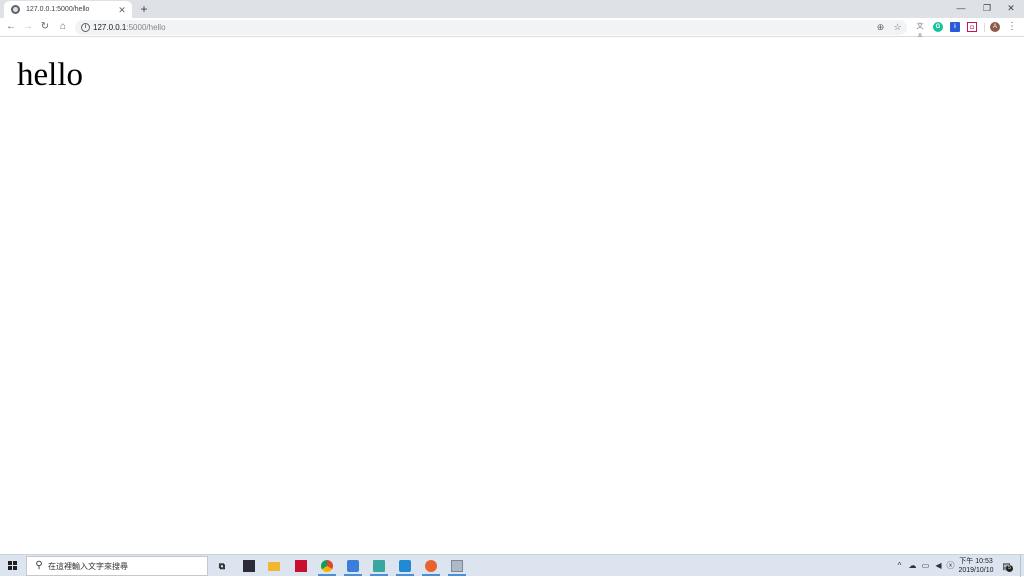  Describe the element at coordinates (938, 27) in the screenshot. I see `grammarly-extension-icon: G` at that location.